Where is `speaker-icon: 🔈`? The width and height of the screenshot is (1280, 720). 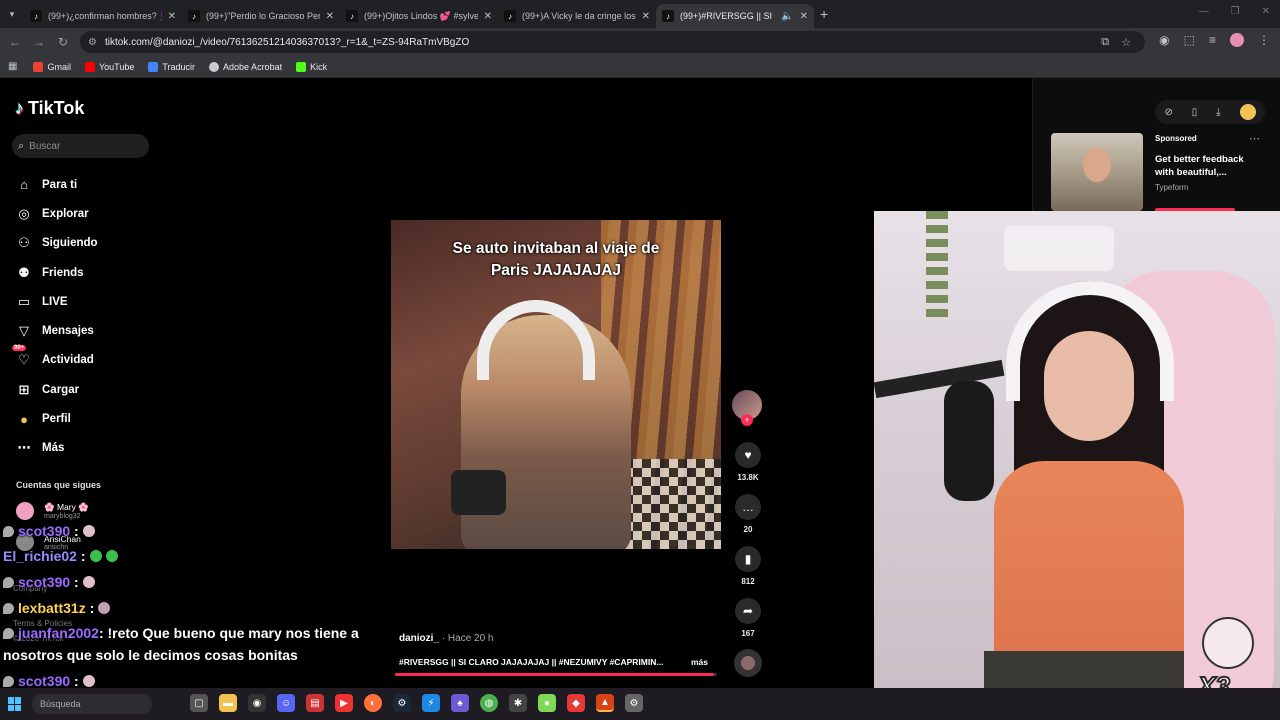 speaker-icon: 🔈 is located at coordinates (787, 16).